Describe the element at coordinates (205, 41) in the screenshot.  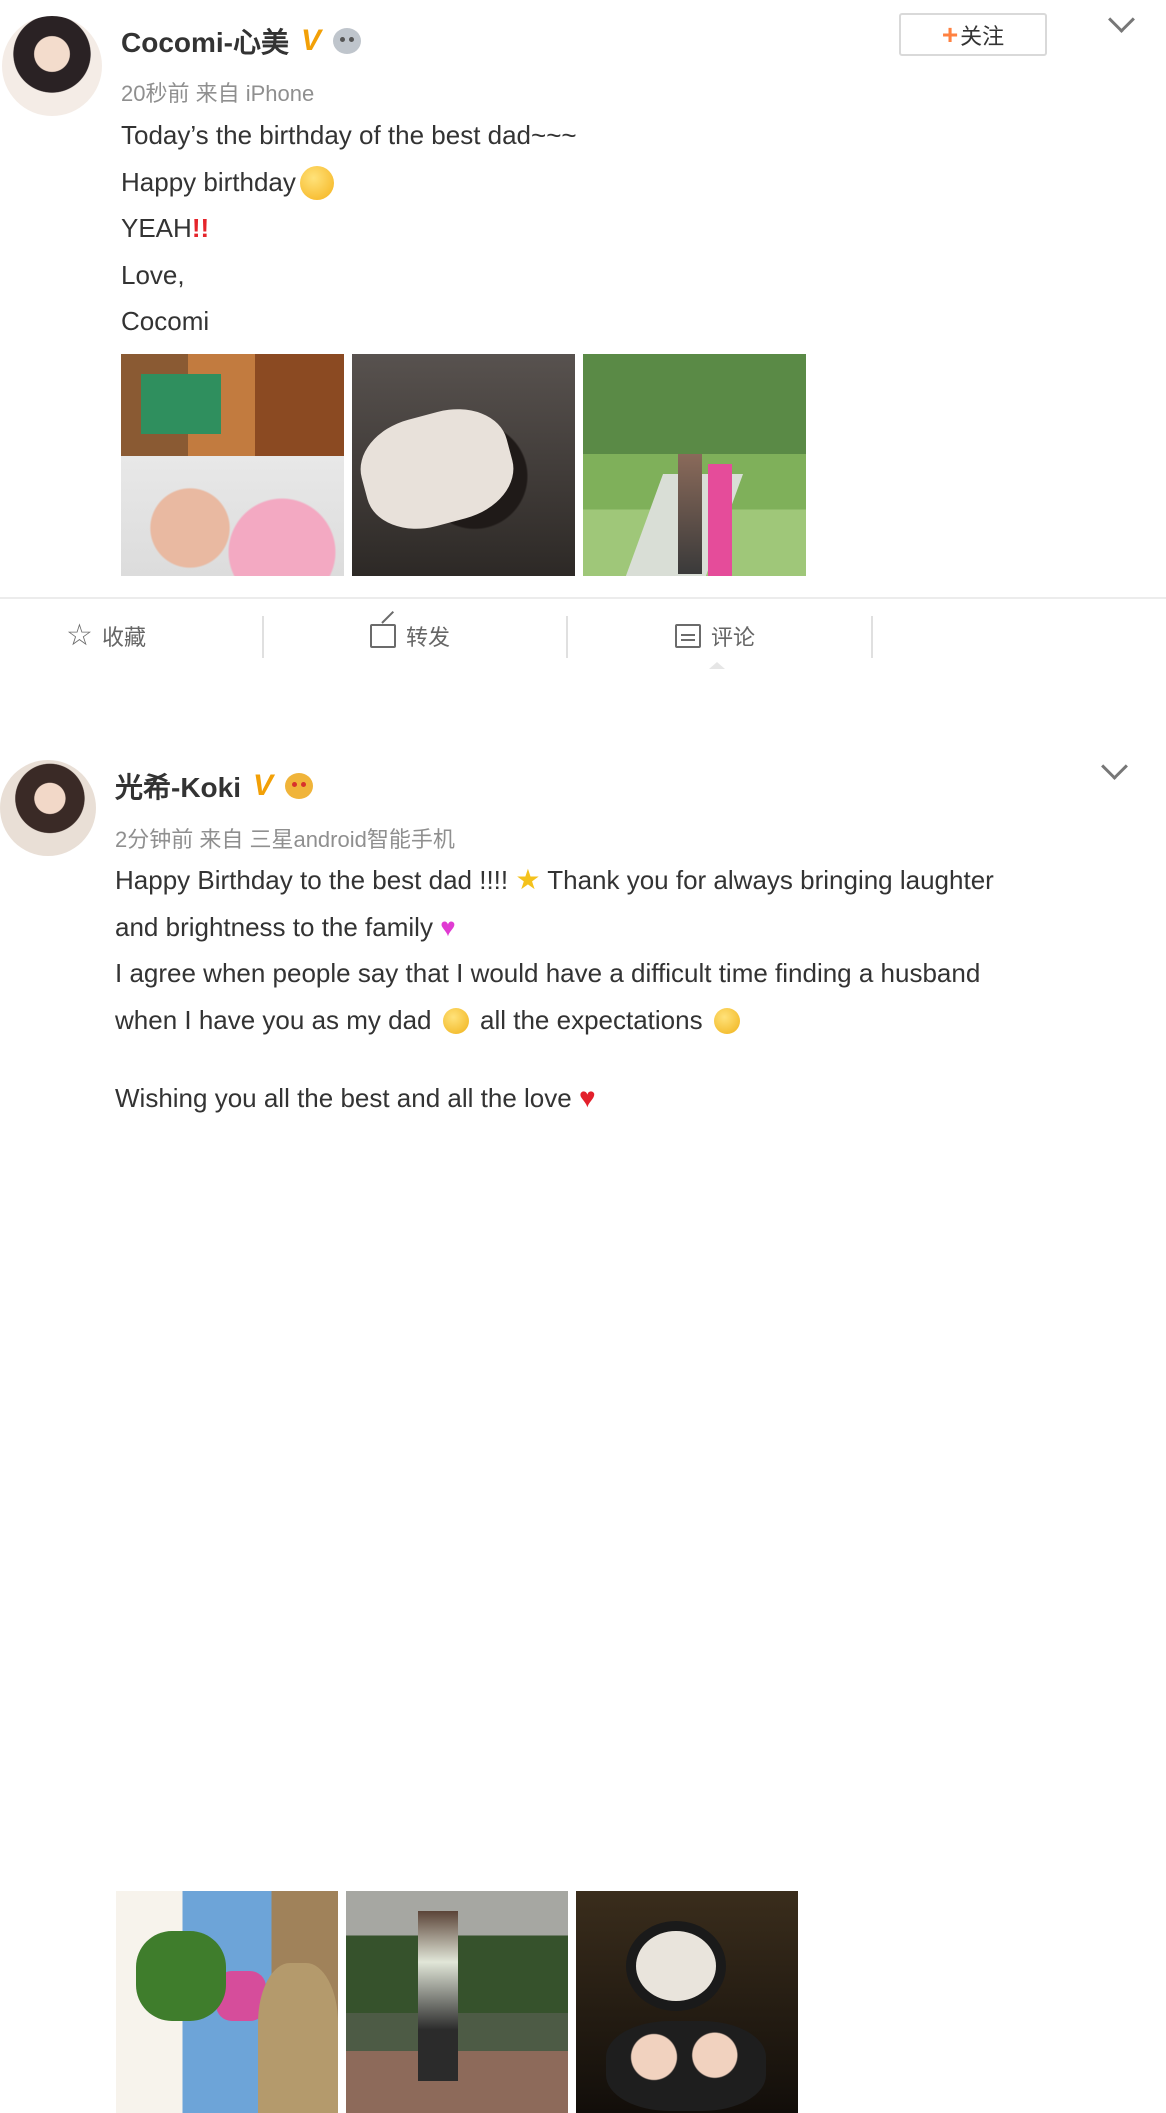
I see `author-name: Cocomi-心美` at that location.